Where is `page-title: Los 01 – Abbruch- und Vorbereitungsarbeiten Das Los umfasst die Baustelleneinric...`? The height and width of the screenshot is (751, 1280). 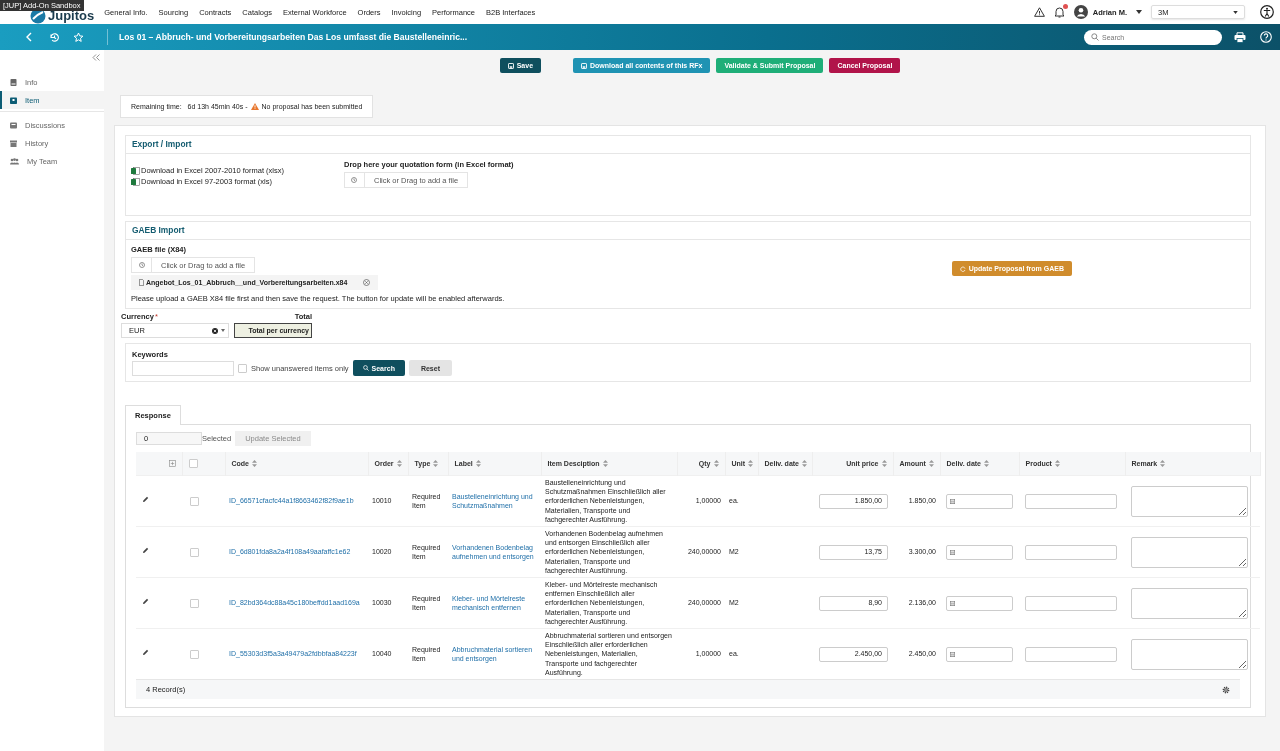 page-title: Los 01 – Abbruch- und Vorbereitungsarbeiten Das Los umfasst die Baustelleneinric... is located at coordinates (293, 37).